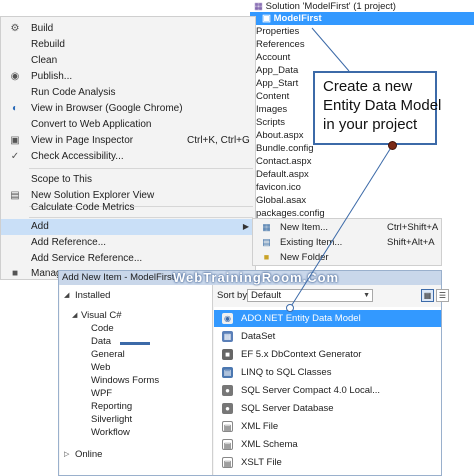  What do you see at coordinates (392, 145) in the screenshot?
I see `callout-anchor-dot` at bounding box center [392, 145].